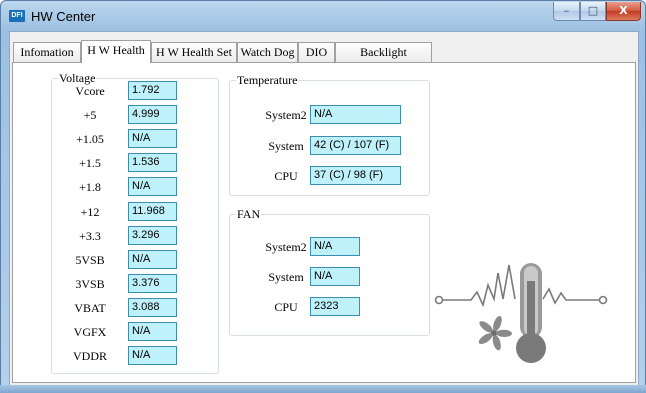 The height and width of the screenshot is (393, 646). What do you see at coordinates (286, 247) in the screenshot?
I see `fan-label: System2` at bounding box center [286, 247].